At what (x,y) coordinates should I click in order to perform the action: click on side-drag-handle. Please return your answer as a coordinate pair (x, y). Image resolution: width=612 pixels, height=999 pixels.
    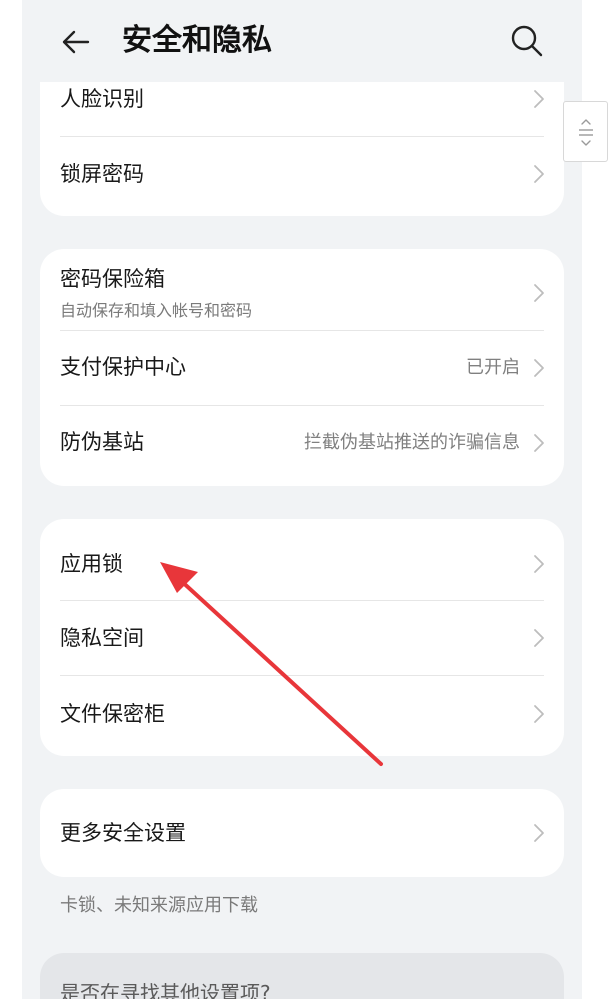
    Looking at the image, I should click on (585, 131).